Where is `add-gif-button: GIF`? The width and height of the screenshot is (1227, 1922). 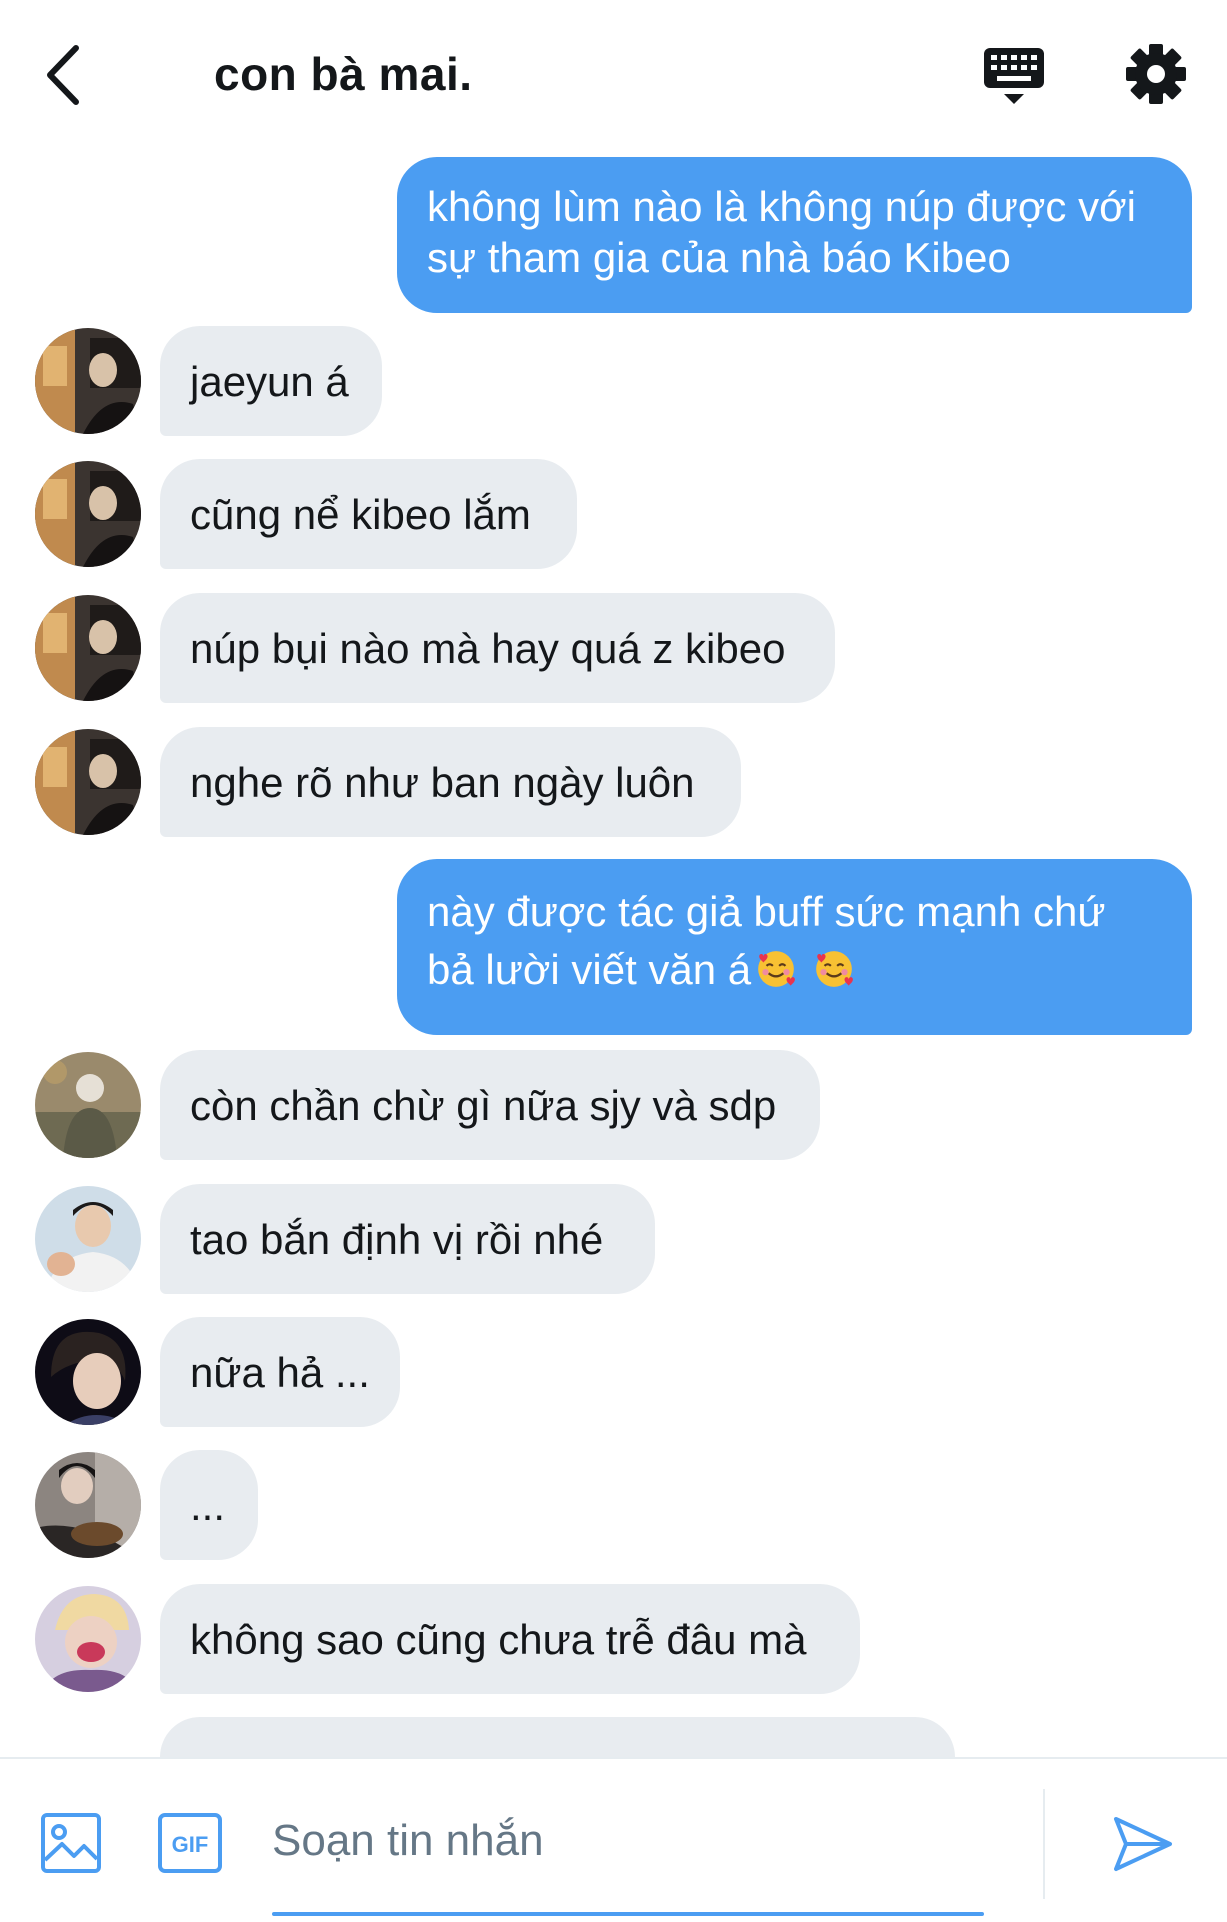 add-gif-button: GIF is located at coordinates (190, 1843).